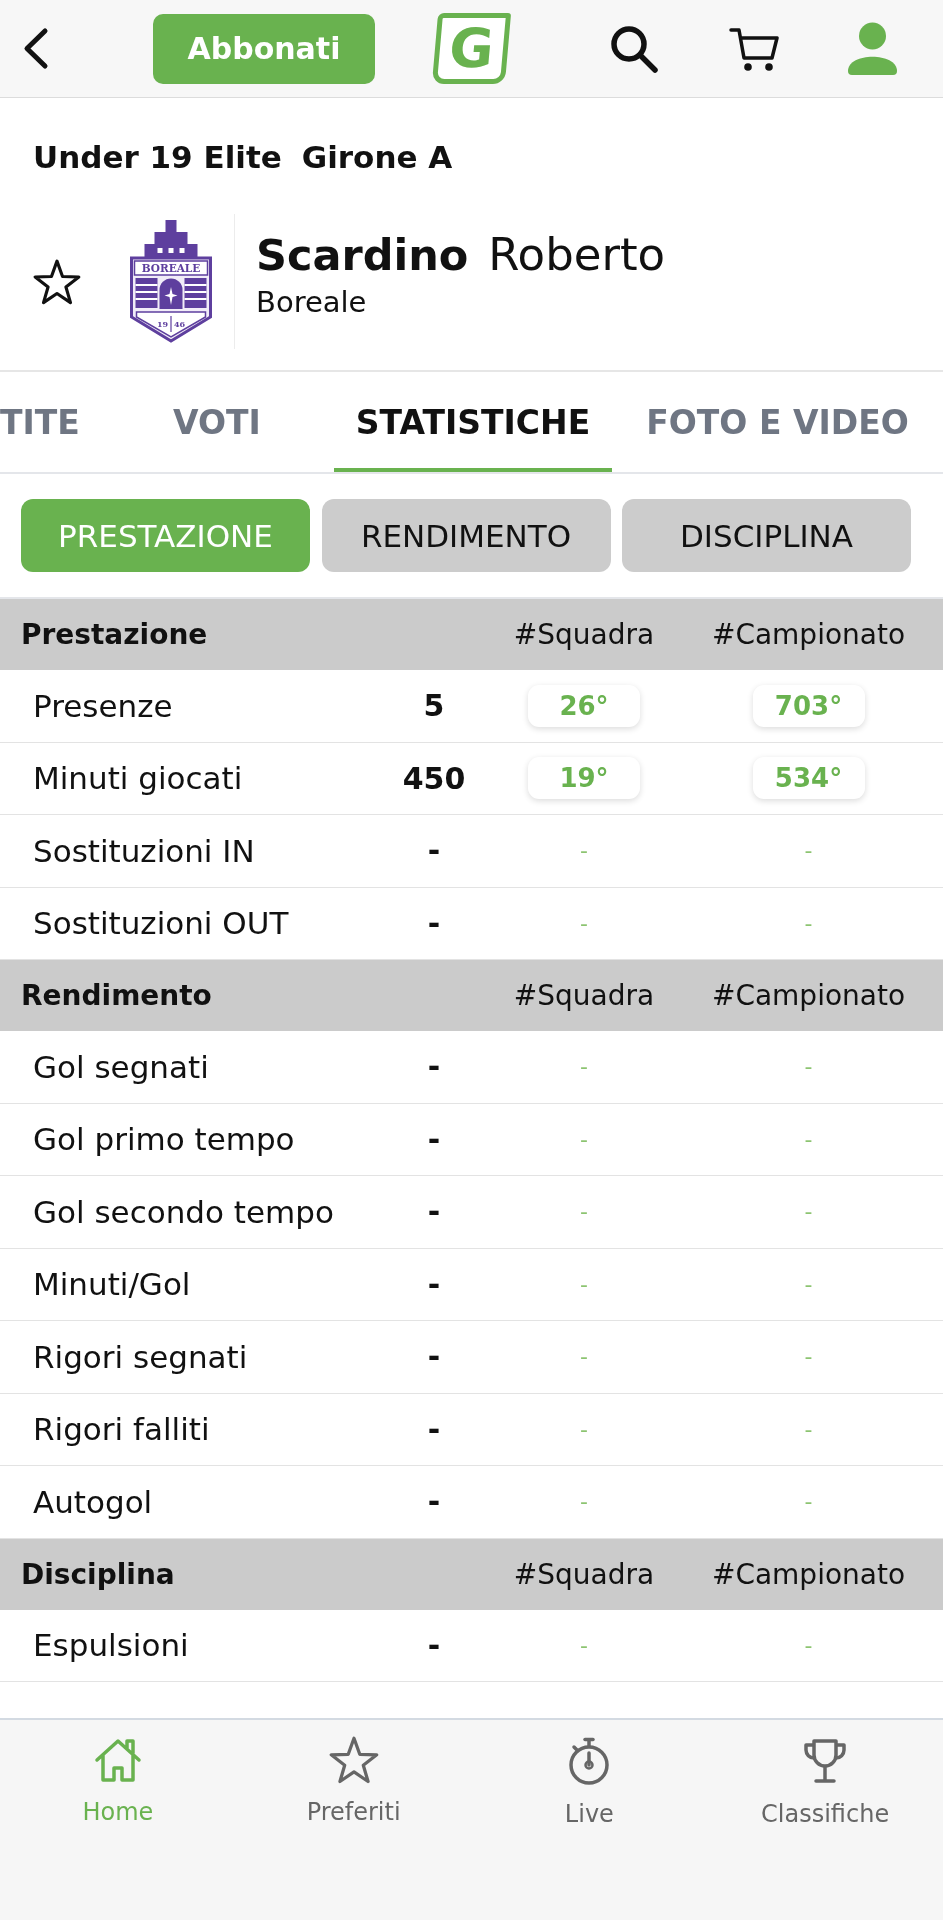 This screenshot has width=943, height=1920. I want to click on tab: FOTO E VIDEO, so click(777, 422).